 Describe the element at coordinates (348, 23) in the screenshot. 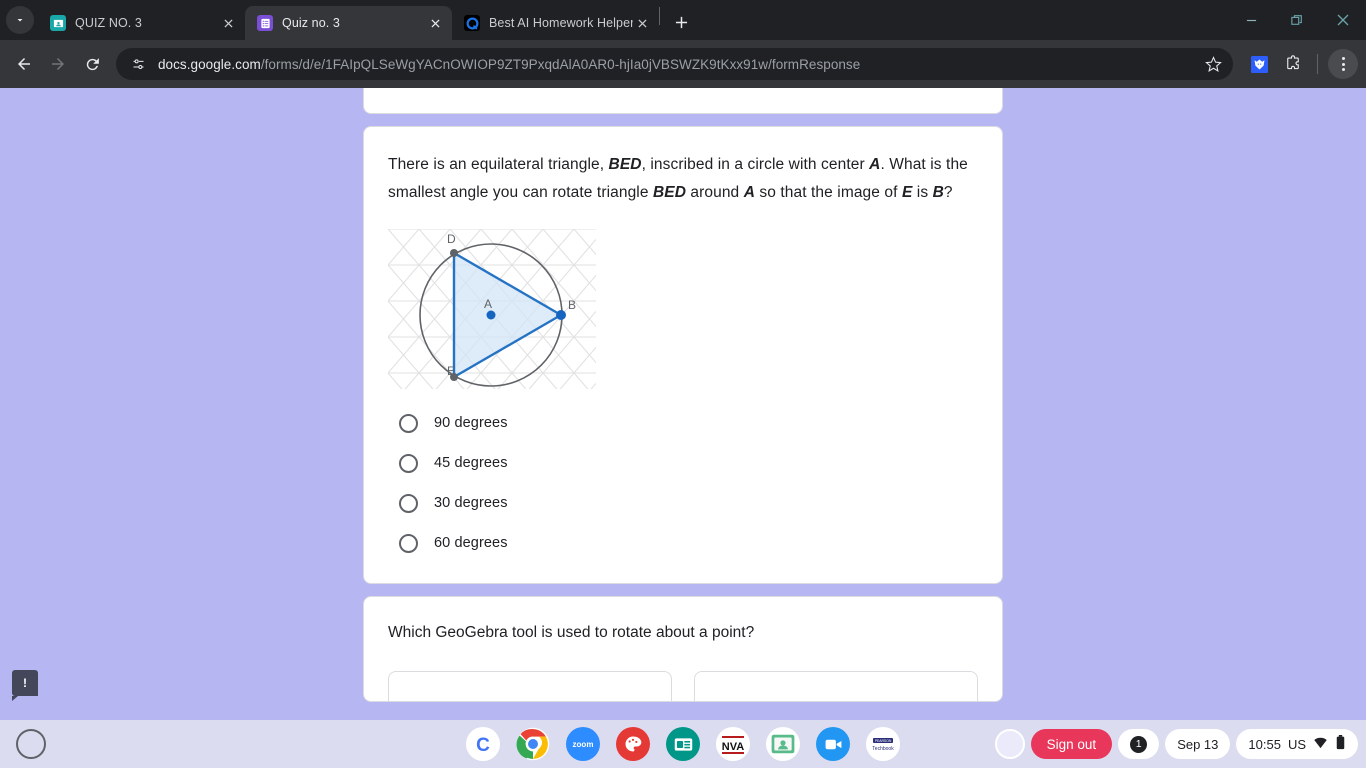

I see `browser-tab-2: Quiz no. 3` at that location.